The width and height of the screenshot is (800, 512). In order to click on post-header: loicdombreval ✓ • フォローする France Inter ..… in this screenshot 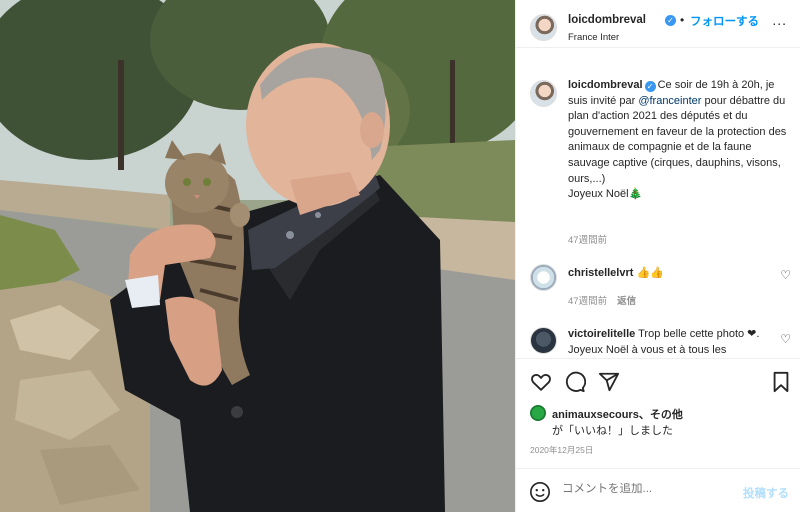, I will do `click(658, 24)`.